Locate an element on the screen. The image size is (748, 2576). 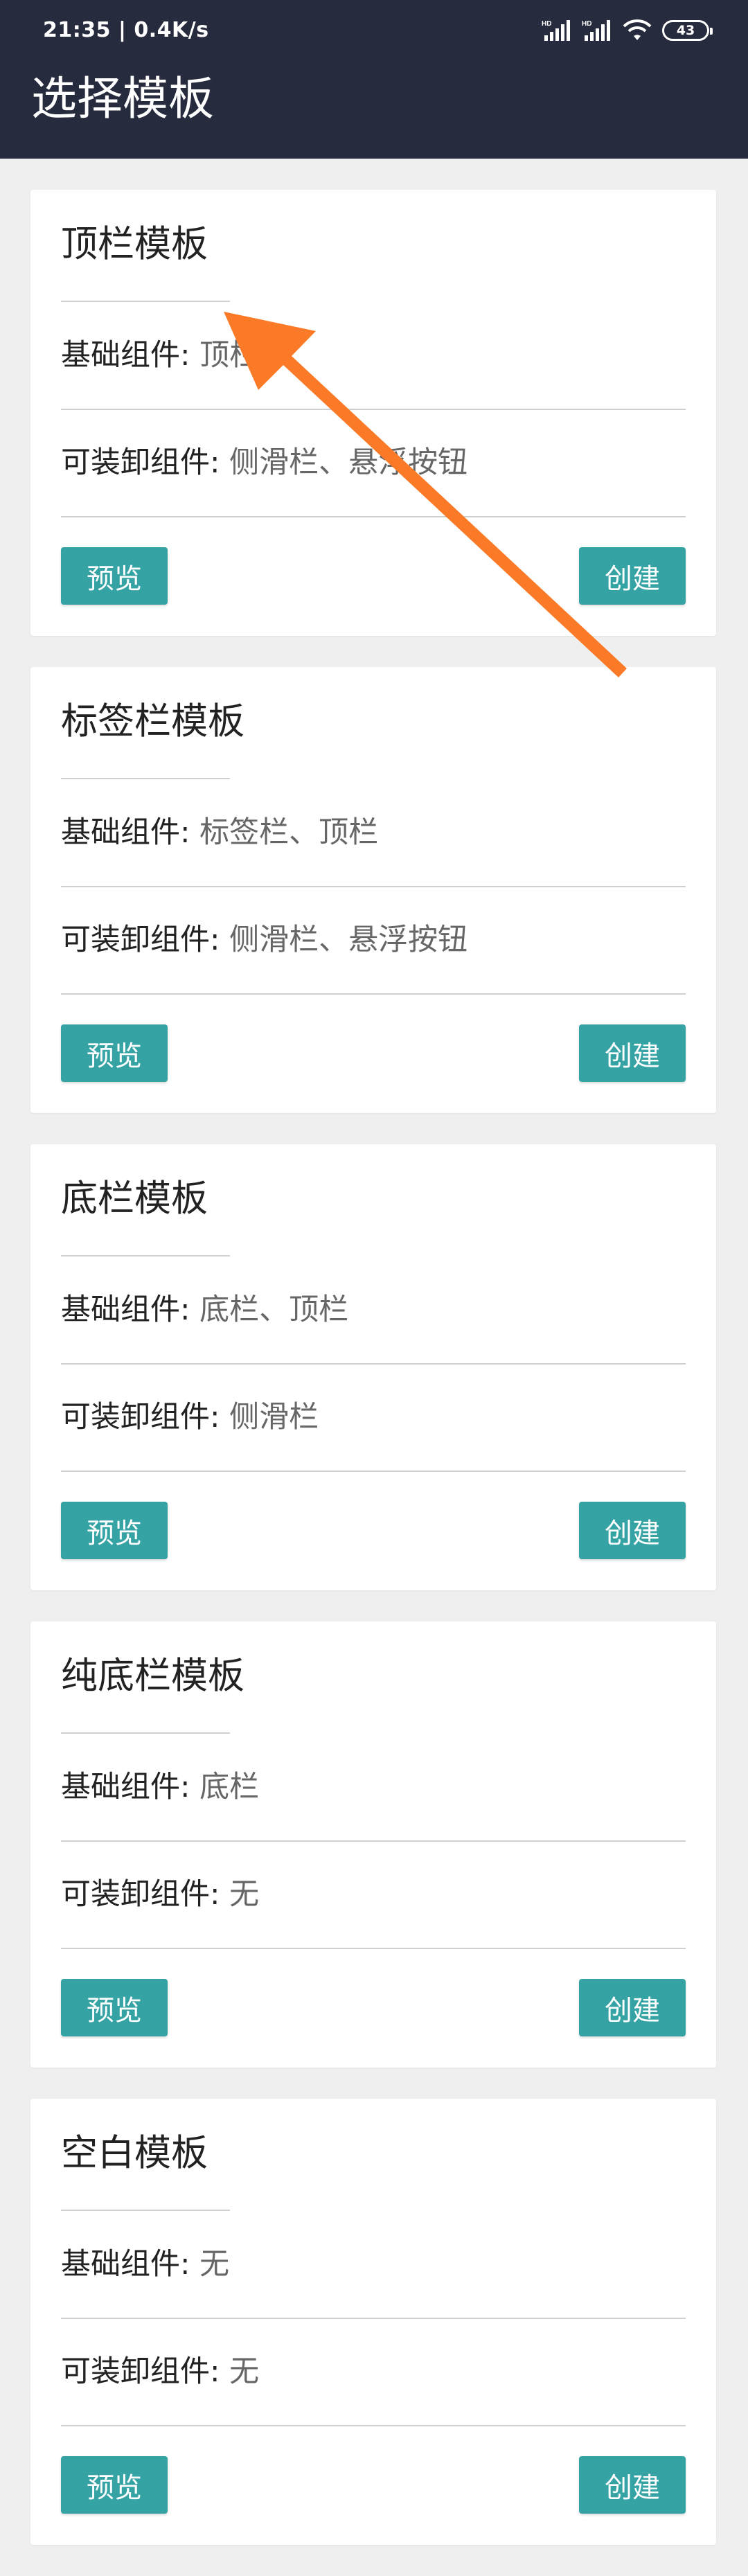
status-bar: 21:35 | 0.4K/s HD HD 43 is located at coordinates (374, 32).